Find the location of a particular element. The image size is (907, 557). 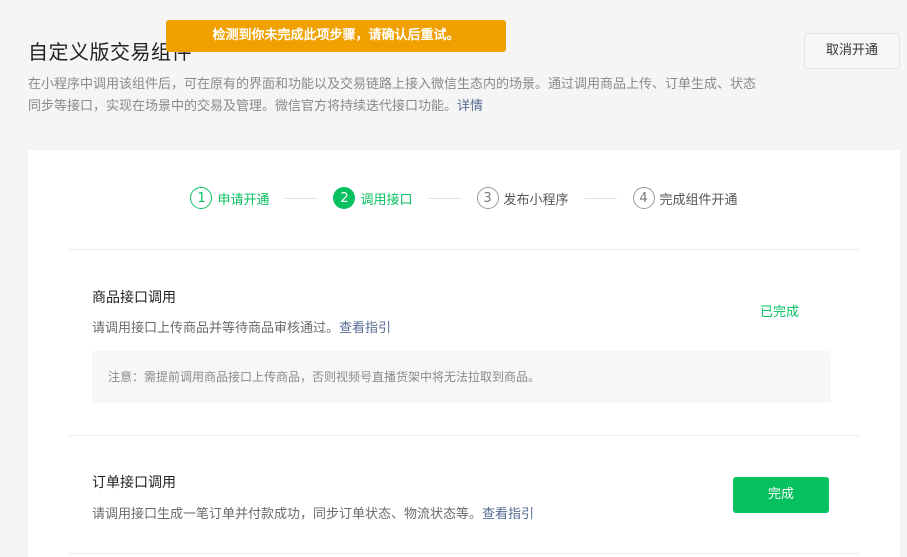

order-section-title: 订单接口调用 is located at coordinates (134, 483).